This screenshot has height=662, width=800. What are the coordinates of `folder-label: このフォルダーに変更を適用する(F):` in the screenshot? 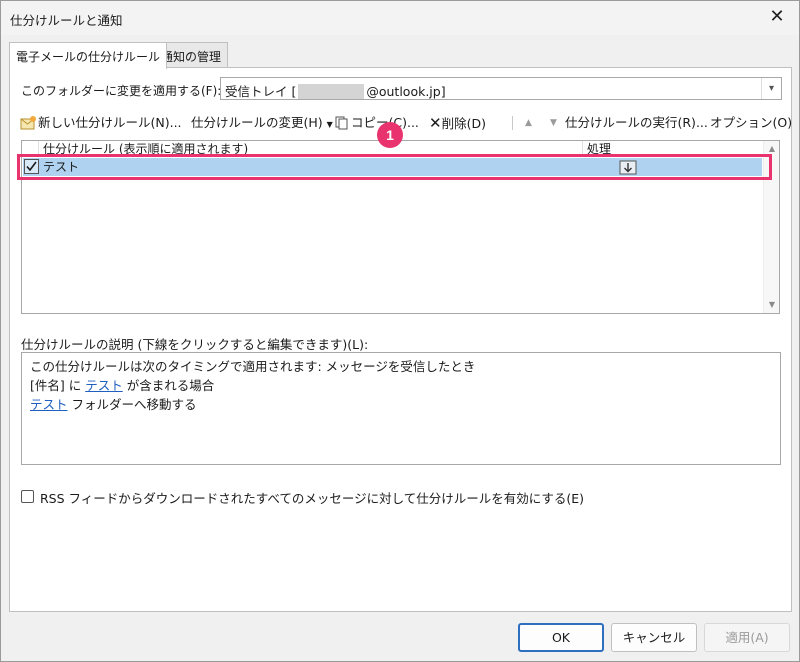 It's located at (121, 91).